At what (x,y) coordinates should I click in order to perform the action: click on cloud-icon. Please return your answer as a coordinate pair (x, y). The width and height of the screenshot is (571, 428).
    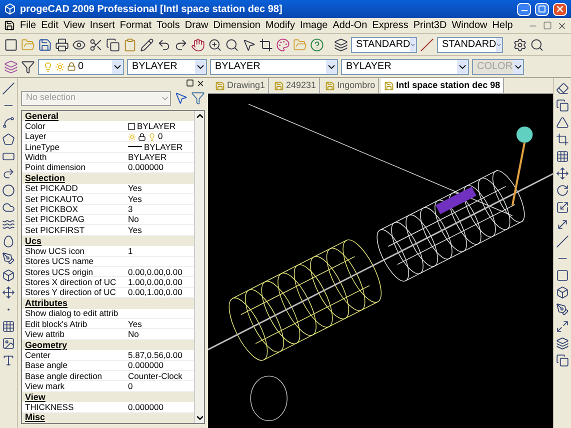
    Looking at the image, I should click on (8, 207).